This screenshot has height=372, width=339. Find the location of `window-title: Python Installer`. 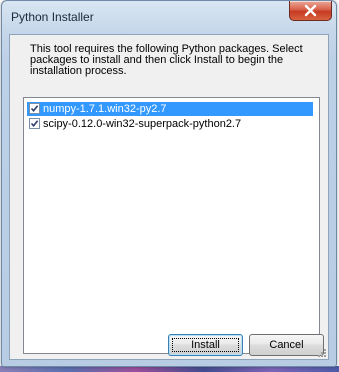

window-title: Python Installer is located at coordinates (52, 17).